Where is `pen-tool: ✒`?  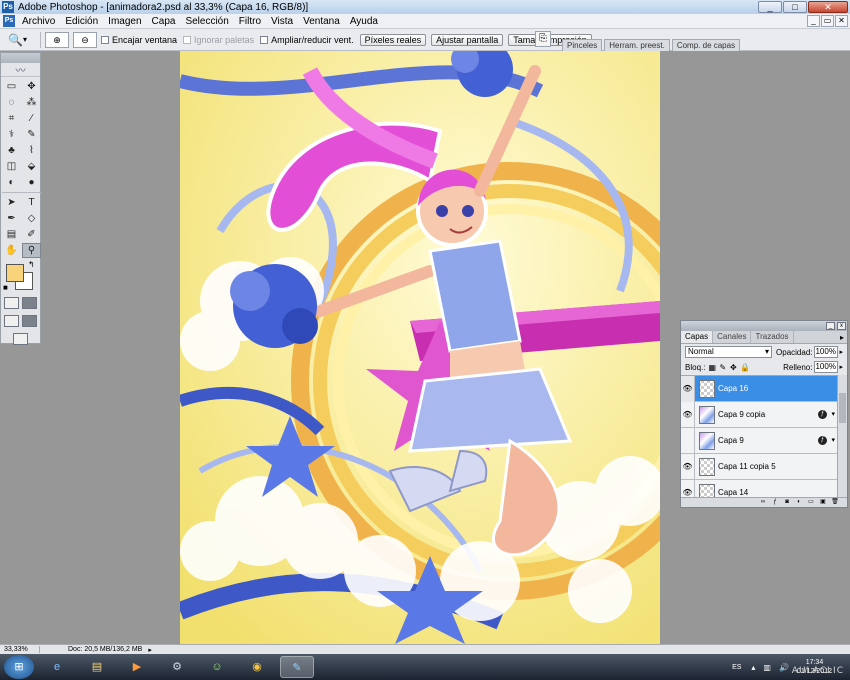 pen-tool: ✒ is located at coordinates (11, 218).